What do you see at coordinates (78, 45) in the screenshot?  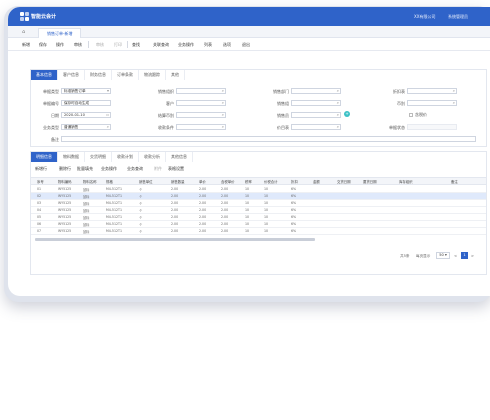 I see `audit-button: 审核` at bounding box center [78, 45].